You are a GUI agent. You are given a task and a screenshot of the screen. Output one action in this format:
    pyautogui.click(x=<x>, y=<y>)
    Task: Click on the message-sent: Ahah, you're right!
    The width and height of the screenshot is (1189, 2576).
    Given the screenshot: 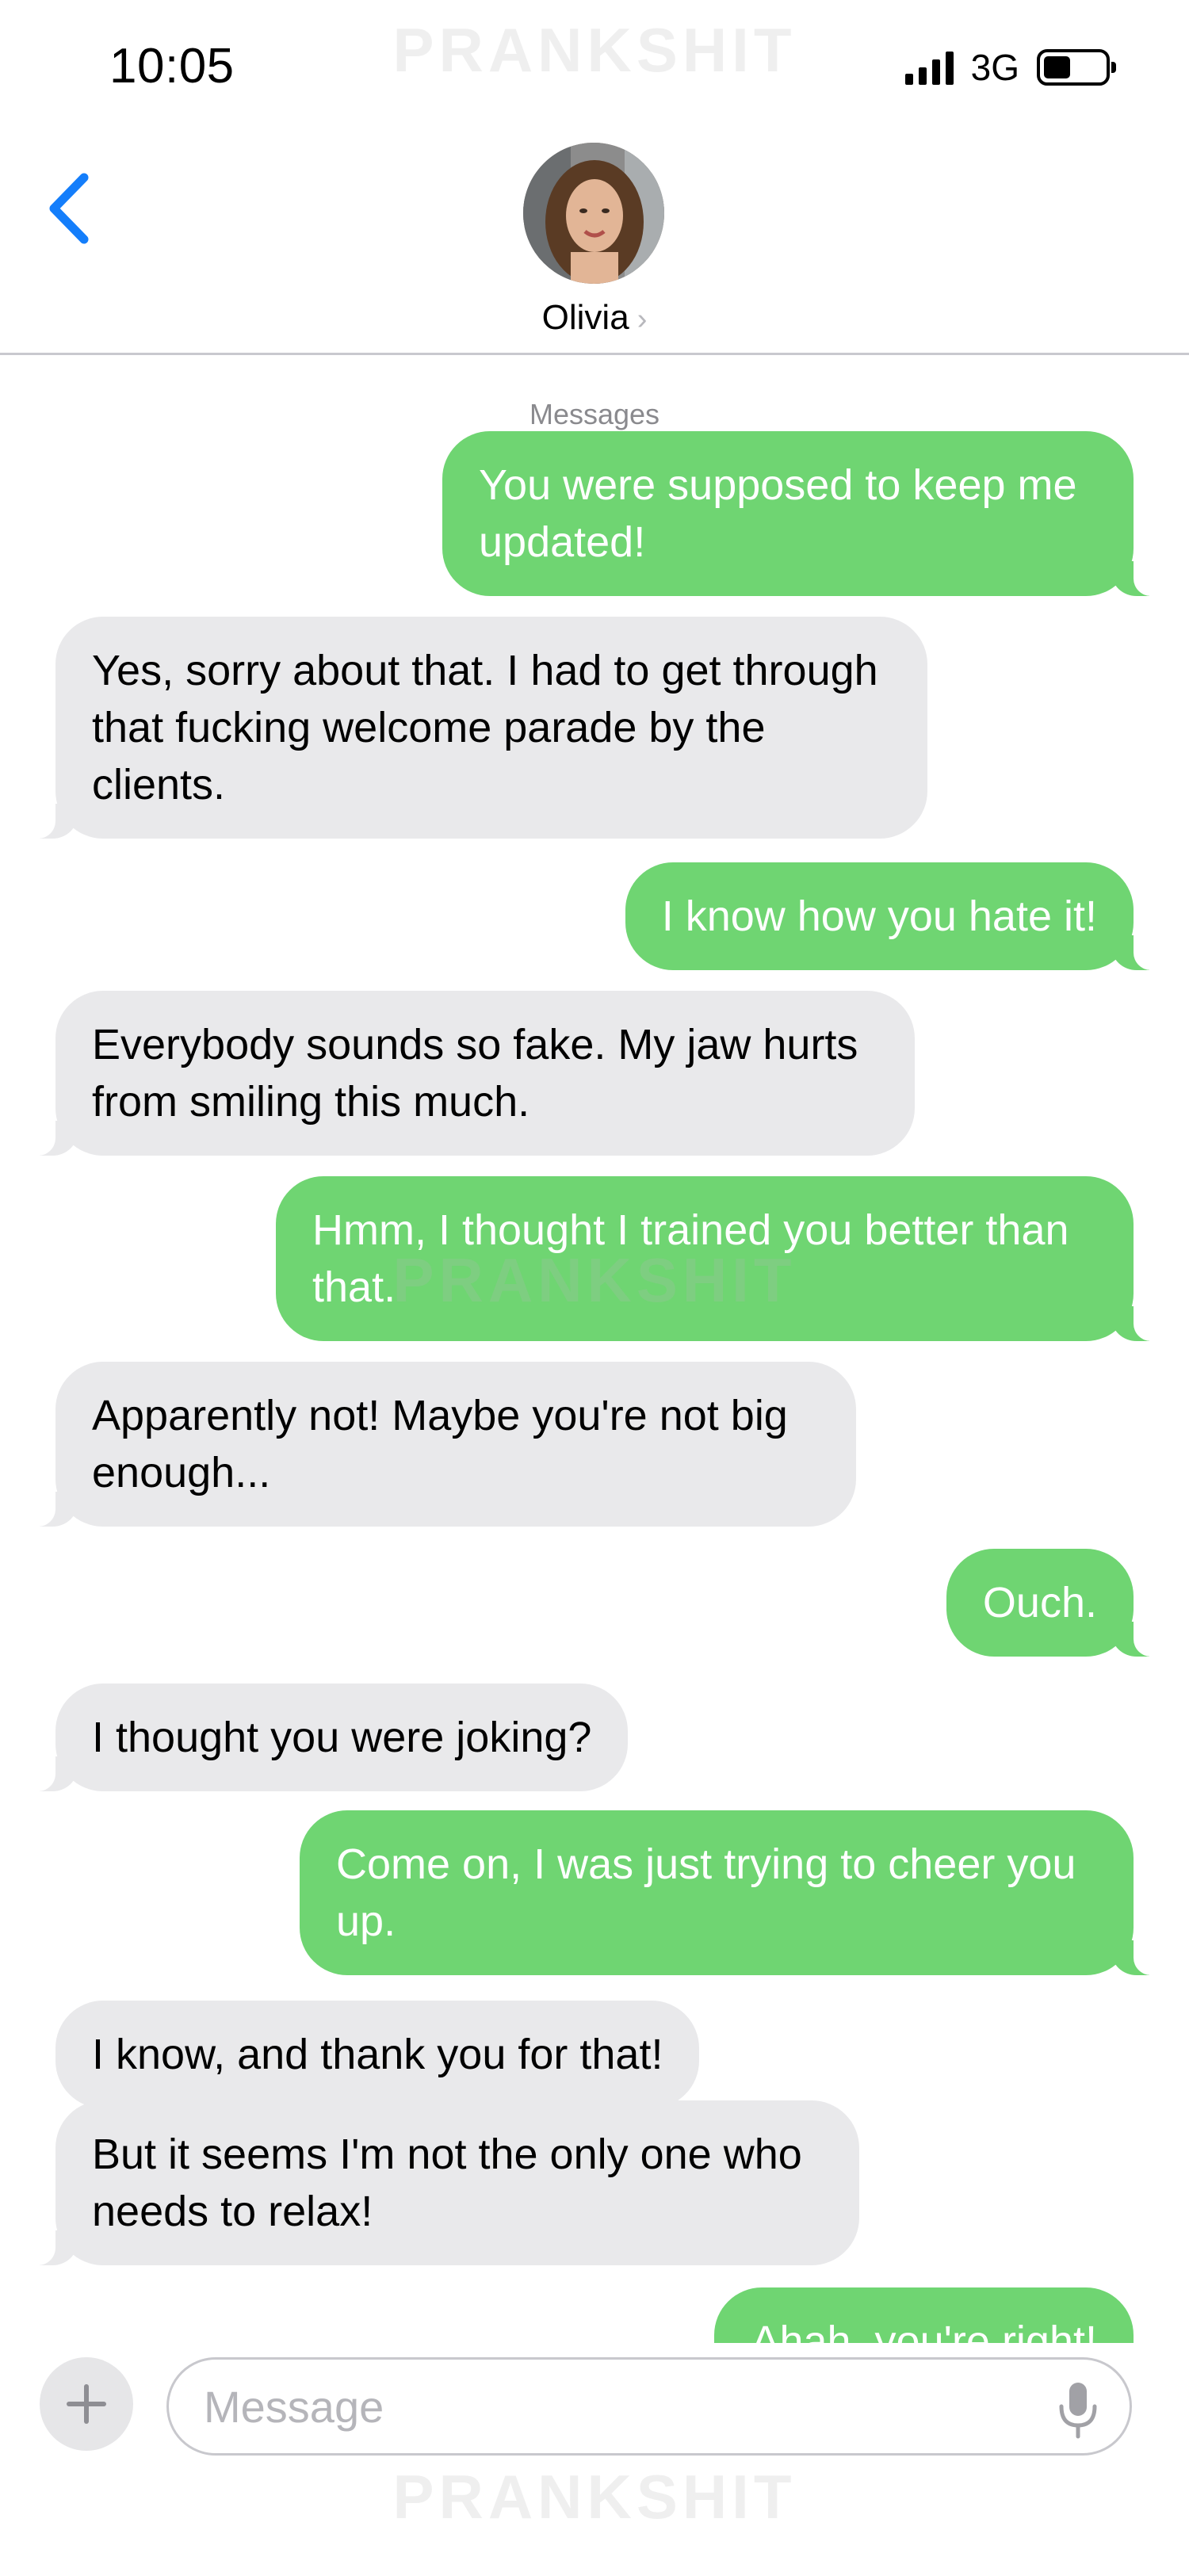 What is the action you would take?
    pyautogui.click(x=924, y=2315)
    